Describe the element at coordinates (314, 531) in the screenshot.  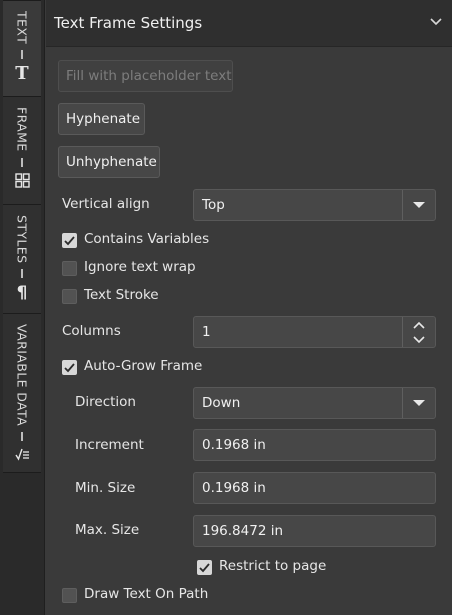
I see `max-size-input: 196.8472 in` at that location.